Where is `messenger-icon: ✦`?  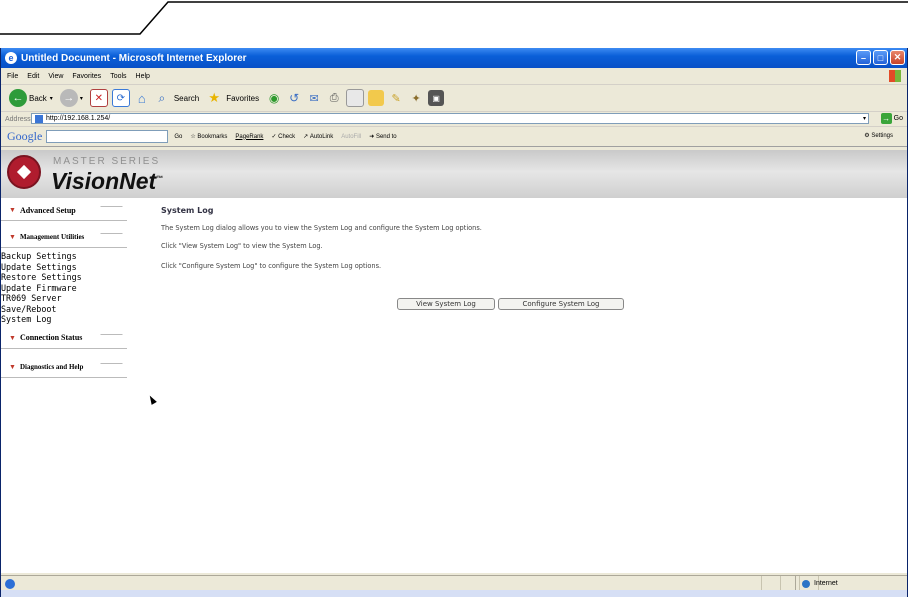
messenger-icon: ✦ is located at coordinates (416, 98).